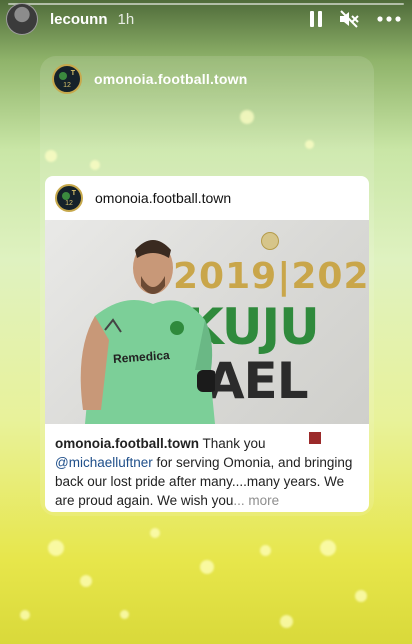 Image resolution: width=412 pixels, height=644 pixels. Describe the element at coordinates (163, 198) in the screenshot. I see `post-handle: omonoia.football.town` at that location.